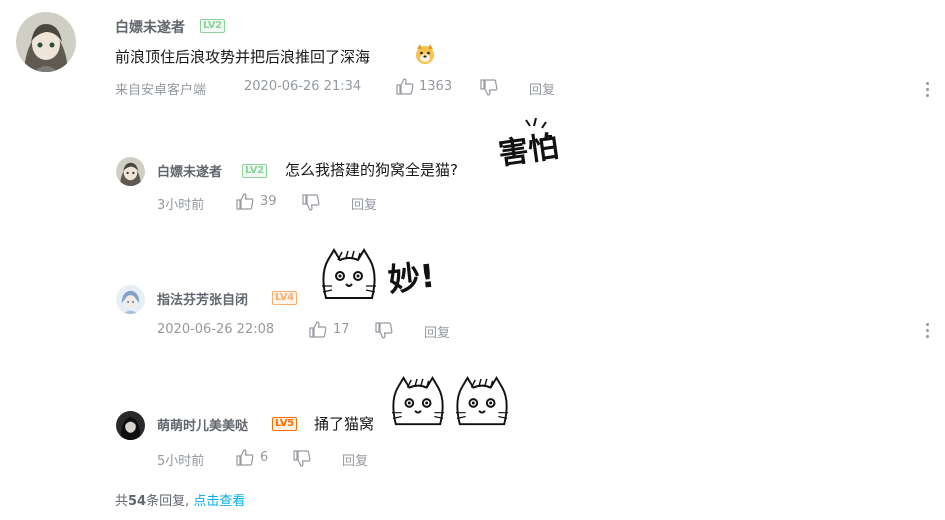 The width and height of the screenshot is (945, 520). What do you see at coordinates (137, 501) in the screenshot?
I see `reply-count: 54` at bounding box center [137, 501].